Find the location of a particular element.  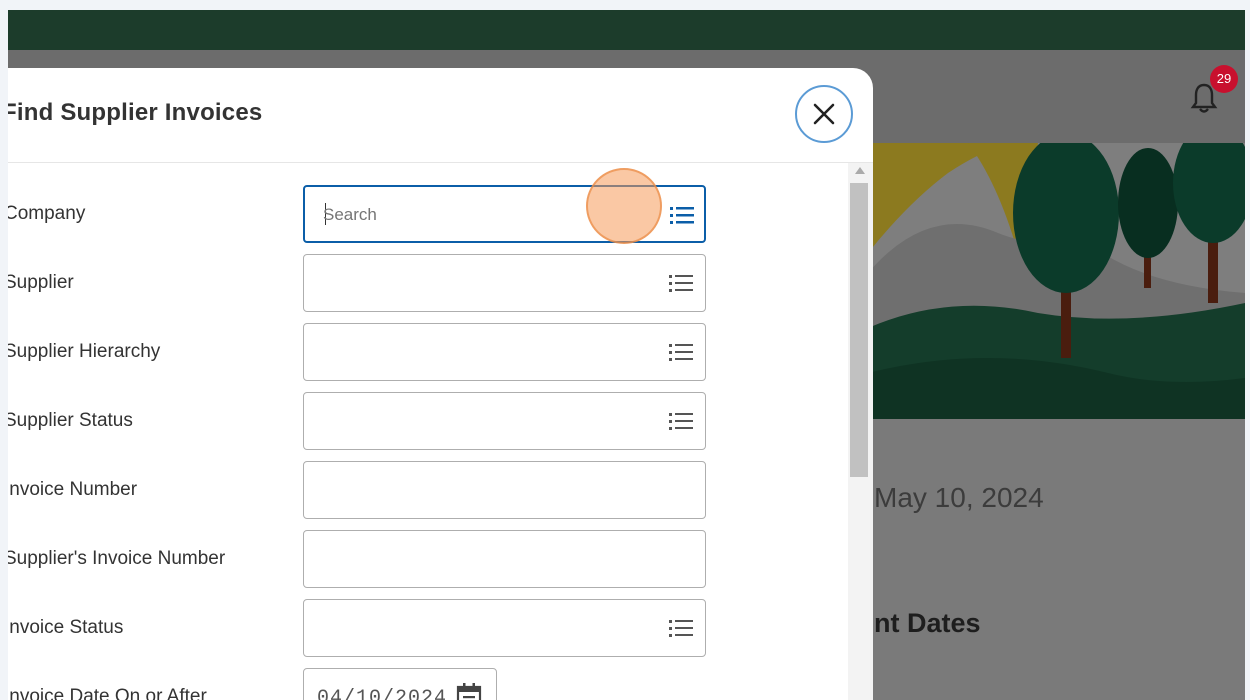

invoice-number-row: Invoice Number is located at coordinates (428, 490).